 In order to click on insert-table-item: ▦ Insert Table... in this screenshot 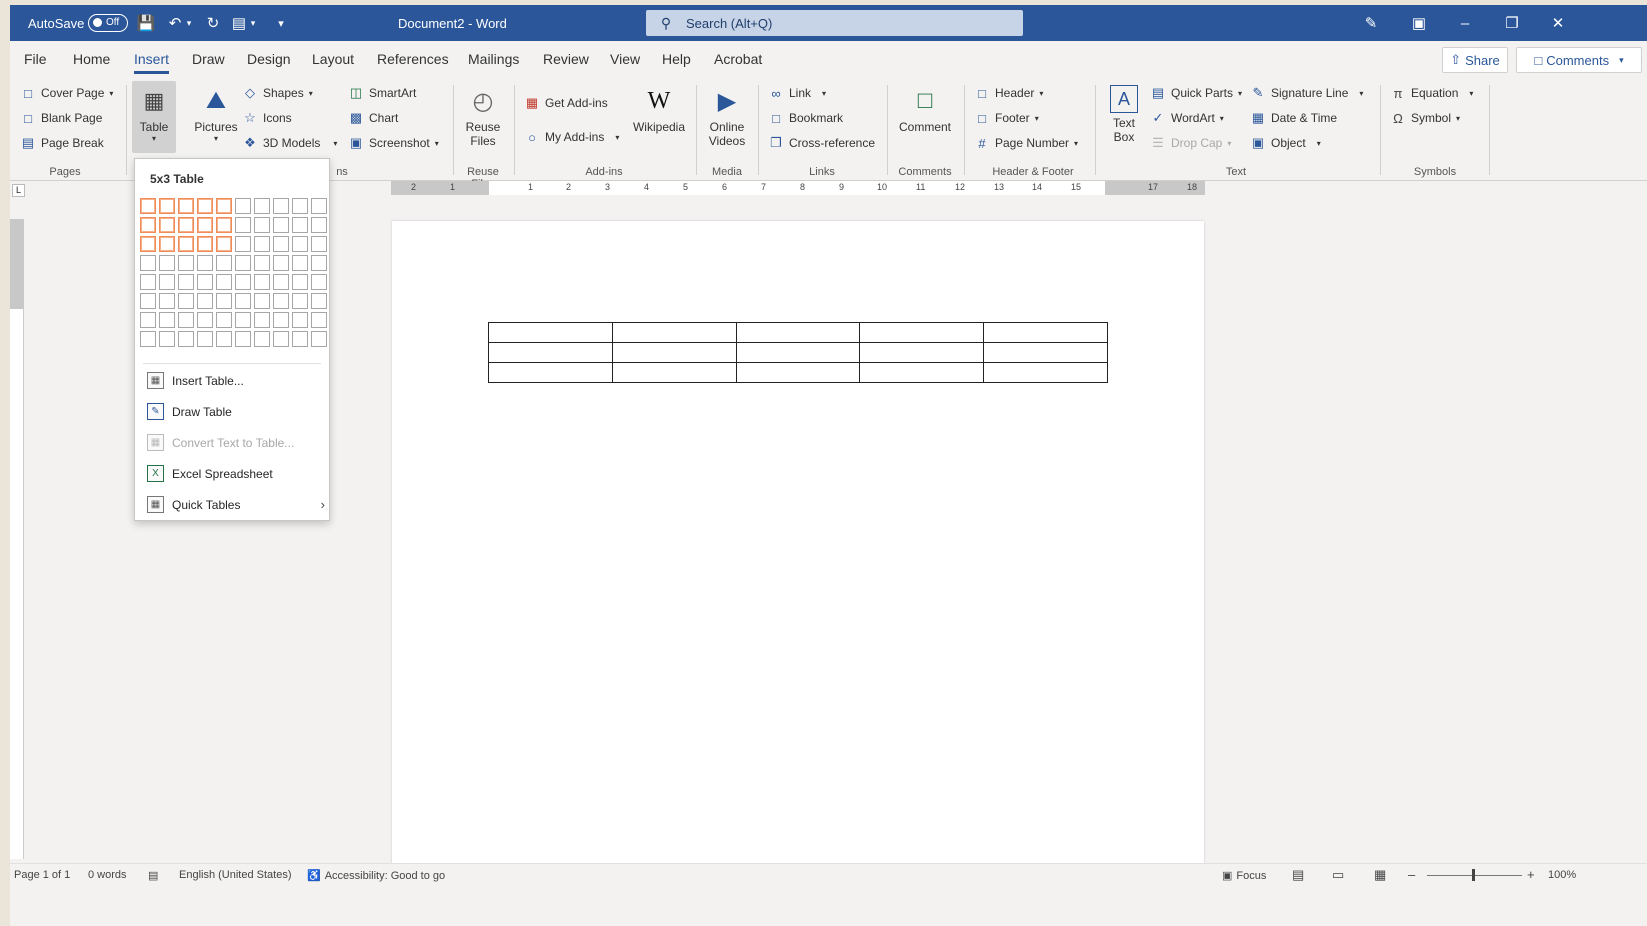, I will do `click(236, 380)`.